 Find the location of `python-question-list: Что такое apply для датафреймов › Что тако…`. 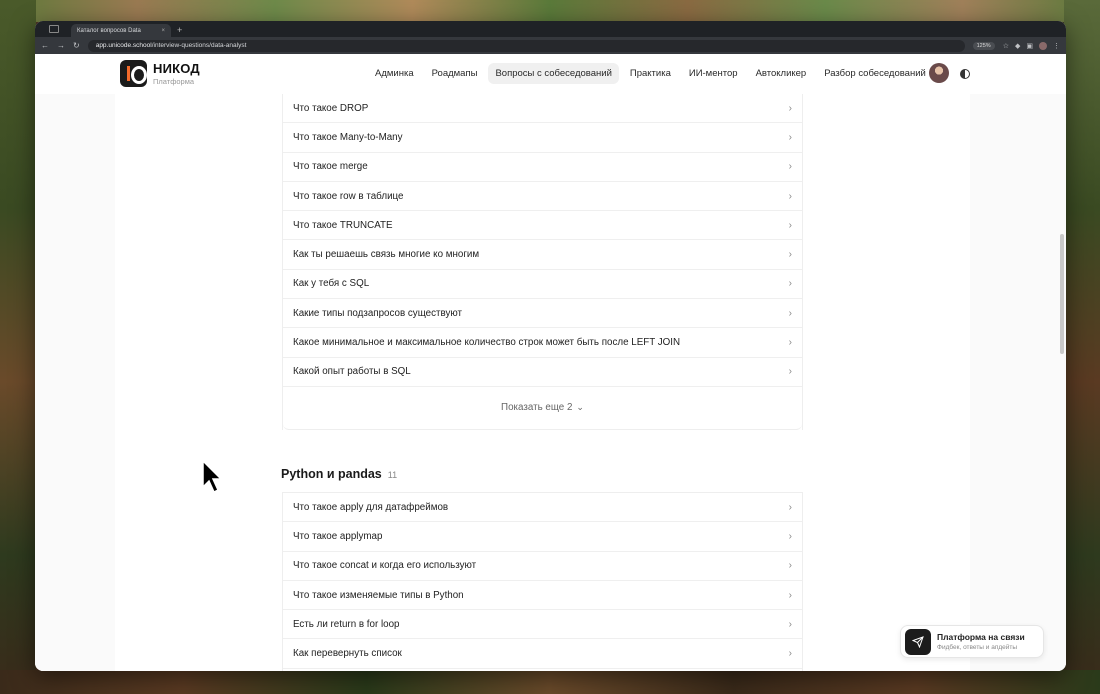

python-question-list: Что такое apply для датафреймов › Что тако… is located at coordinates (542, 581).